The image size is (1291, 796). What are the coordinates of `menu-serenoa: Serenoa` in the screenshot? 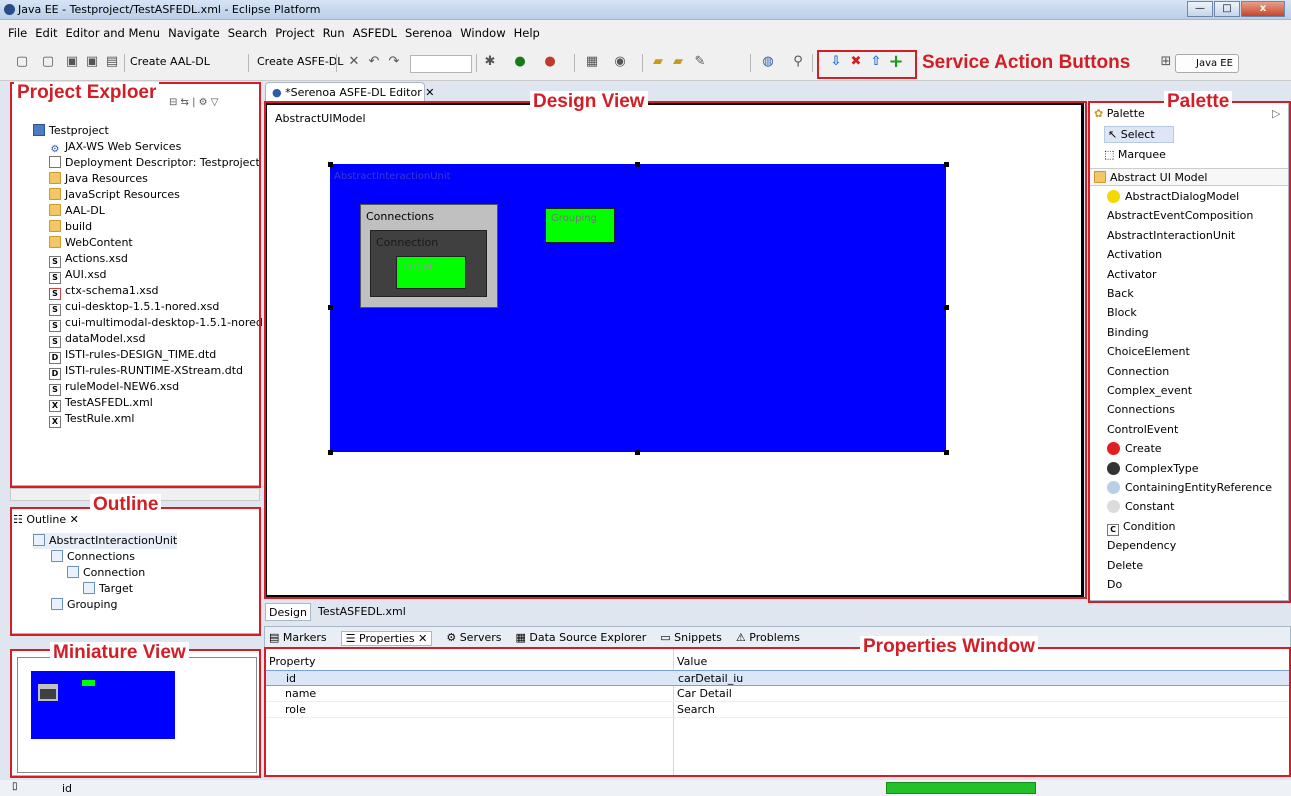 It's located at (428, 33).